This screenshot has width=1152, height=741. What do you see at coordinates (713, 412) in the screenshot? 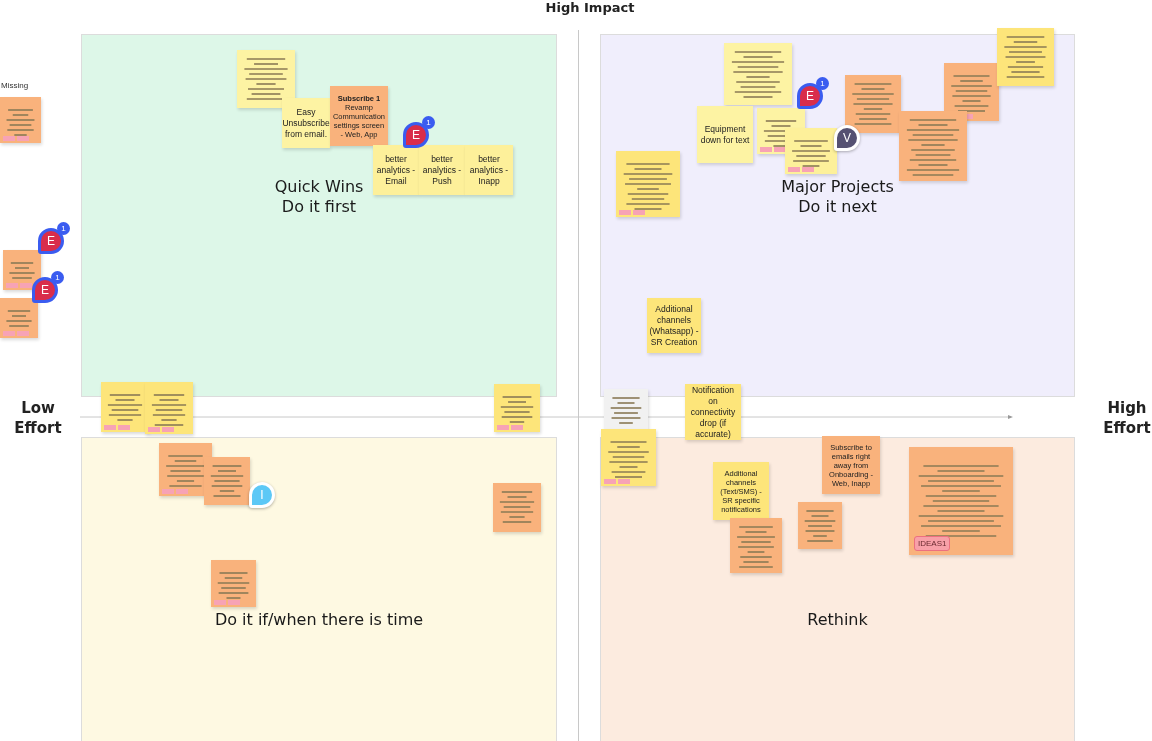
I see `sticky-note: Notification on connectivity drop (if accurate)` at bounding box center [713, 412].